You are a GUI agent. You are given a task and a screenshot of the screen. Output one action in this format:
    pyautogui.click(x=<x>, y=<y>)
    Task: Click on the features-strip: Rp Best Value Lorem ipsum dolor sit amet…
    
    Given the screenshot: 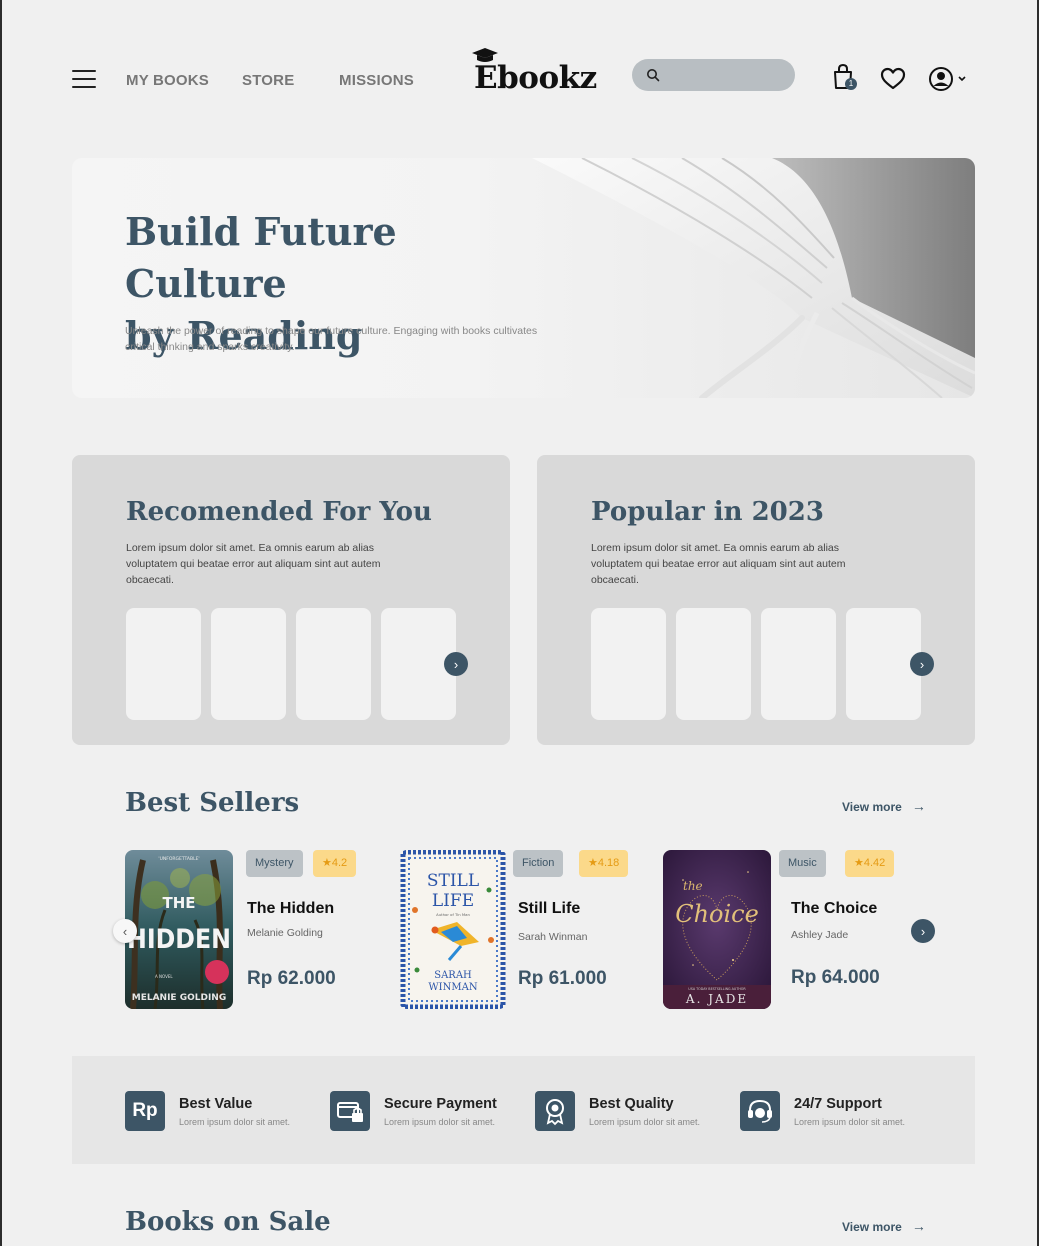 What is the action you would take?
    pyautogui.click(x=523, y=1110)
    